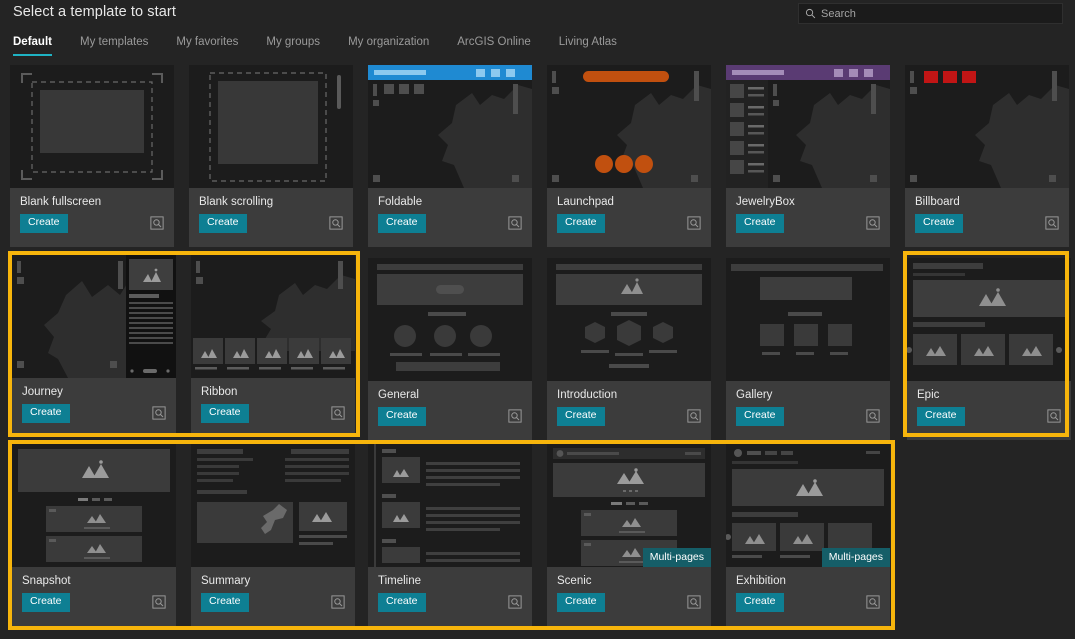  Describe the element at coordinates (450, 596) in the screenshot. I see `card-label-timeline: Timeline Create` at that location.